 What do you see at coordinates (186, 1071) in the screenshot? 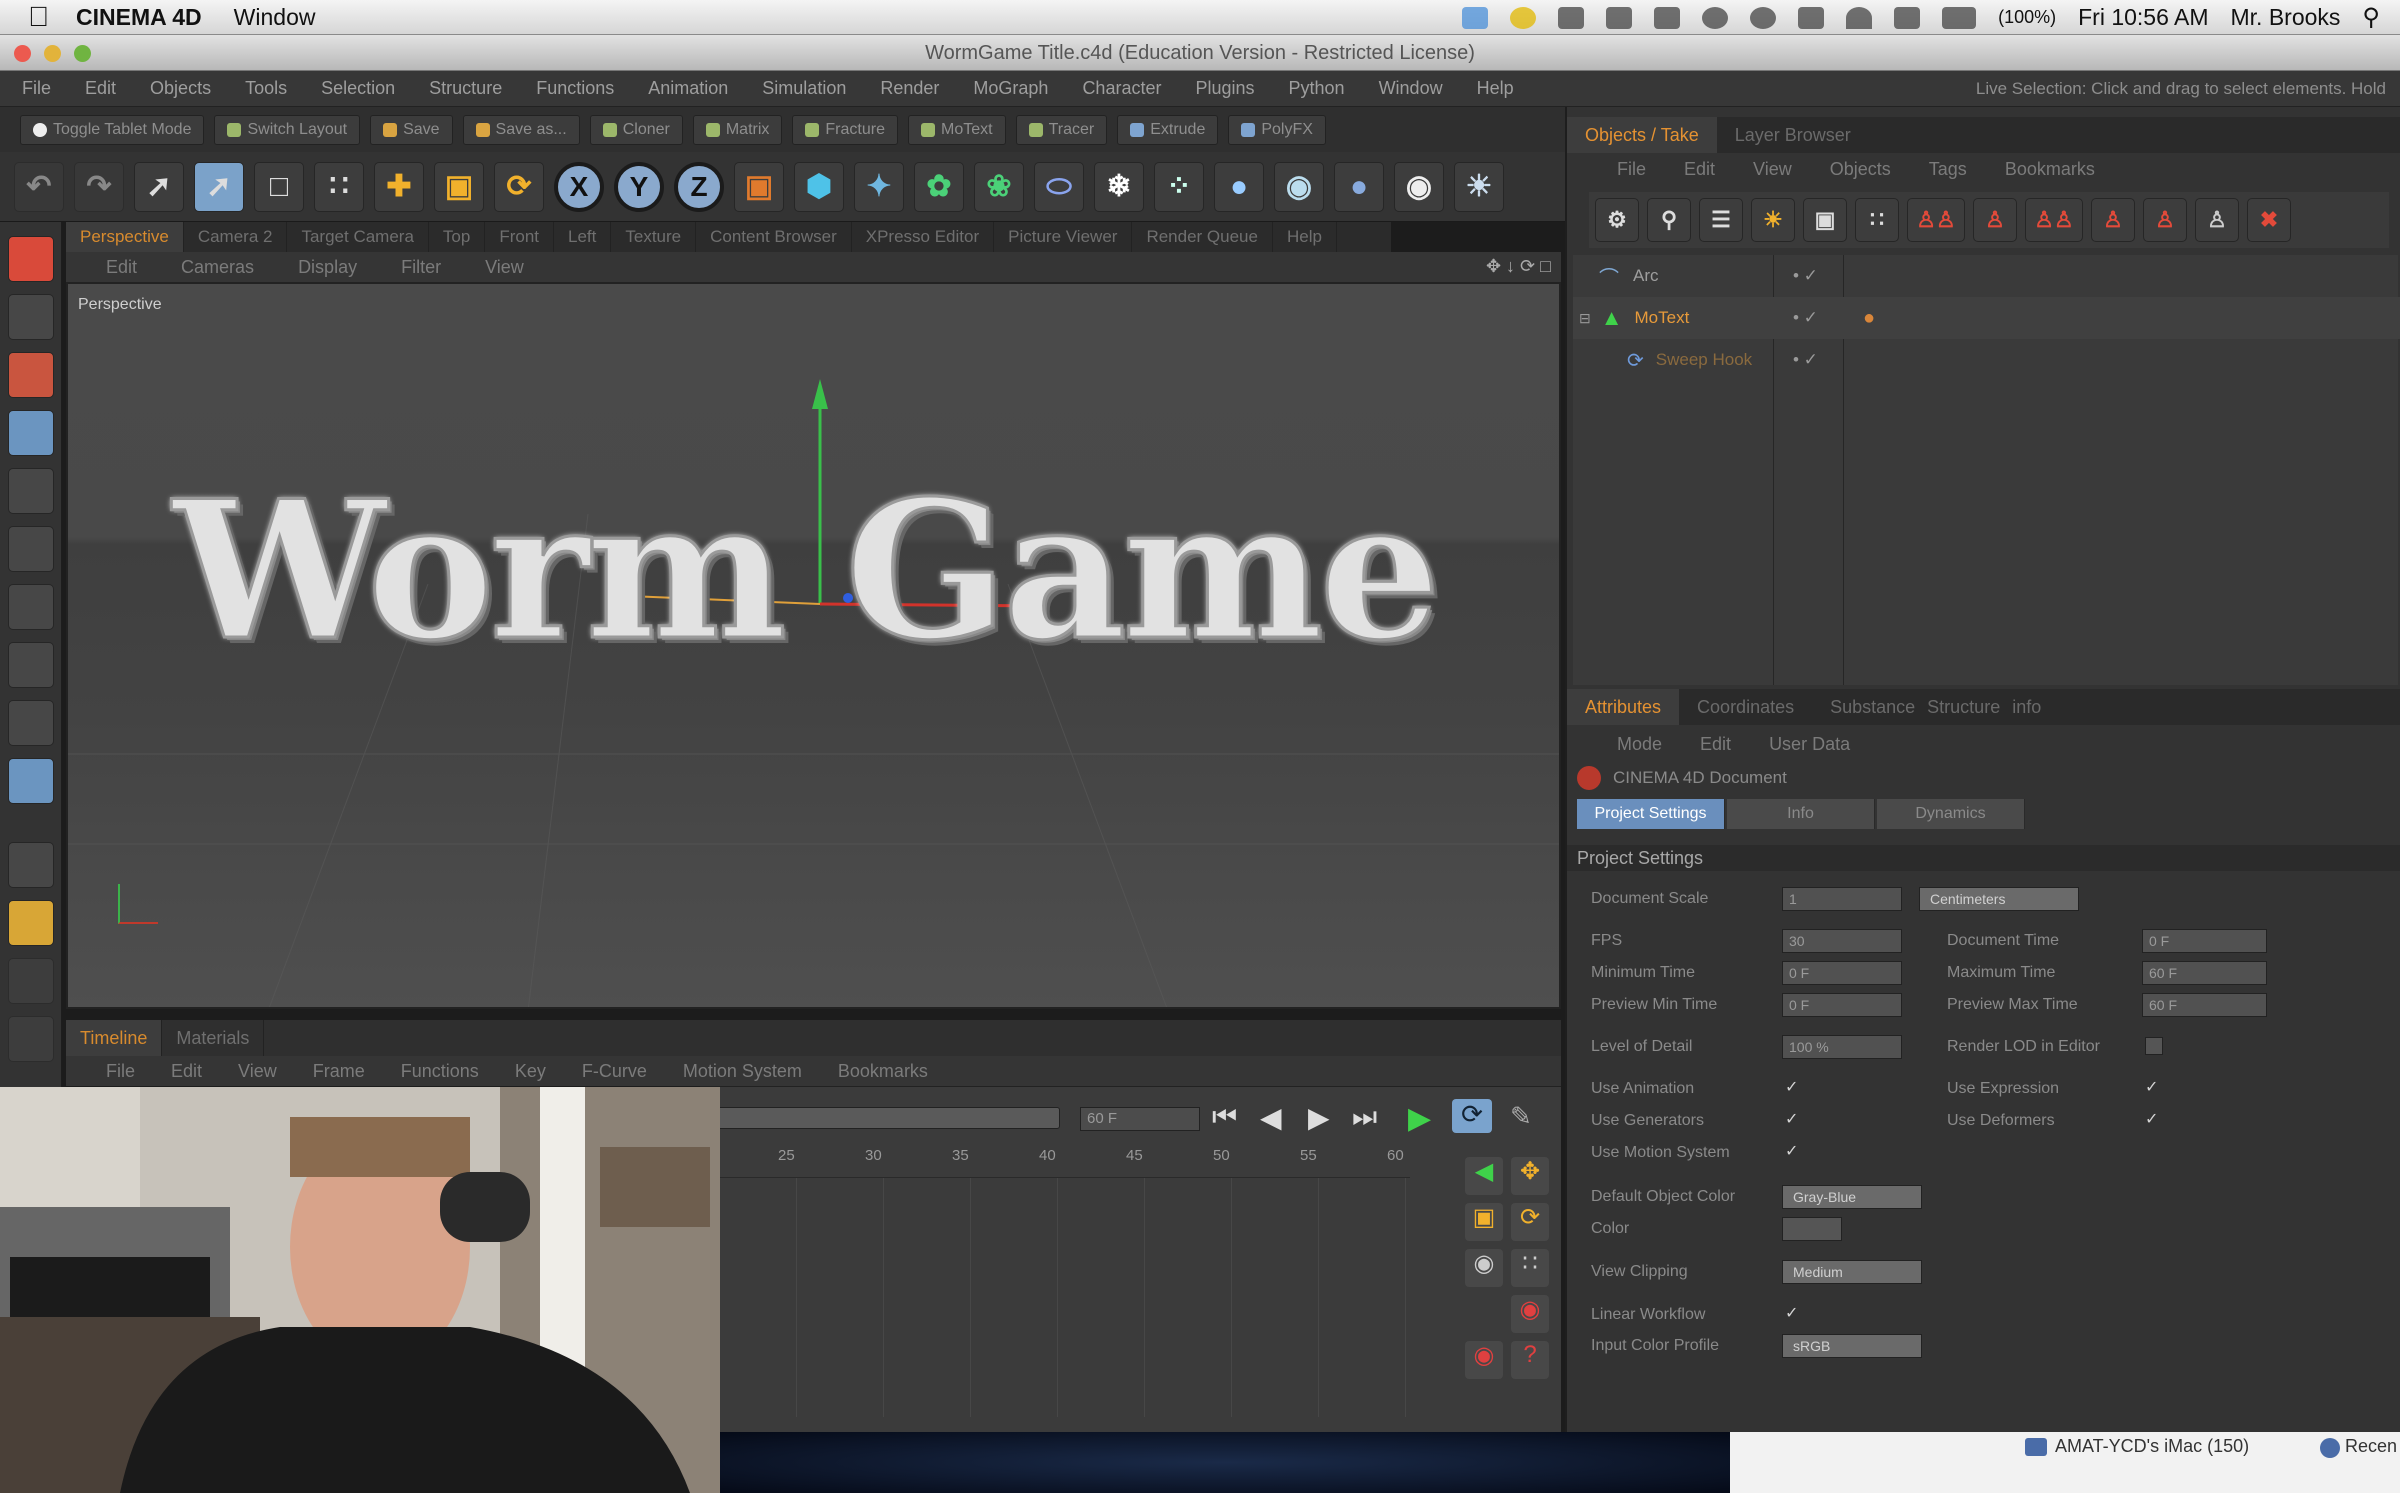
I see `timeline-menu-edit: Edit` at bounding box center [186, 1071].